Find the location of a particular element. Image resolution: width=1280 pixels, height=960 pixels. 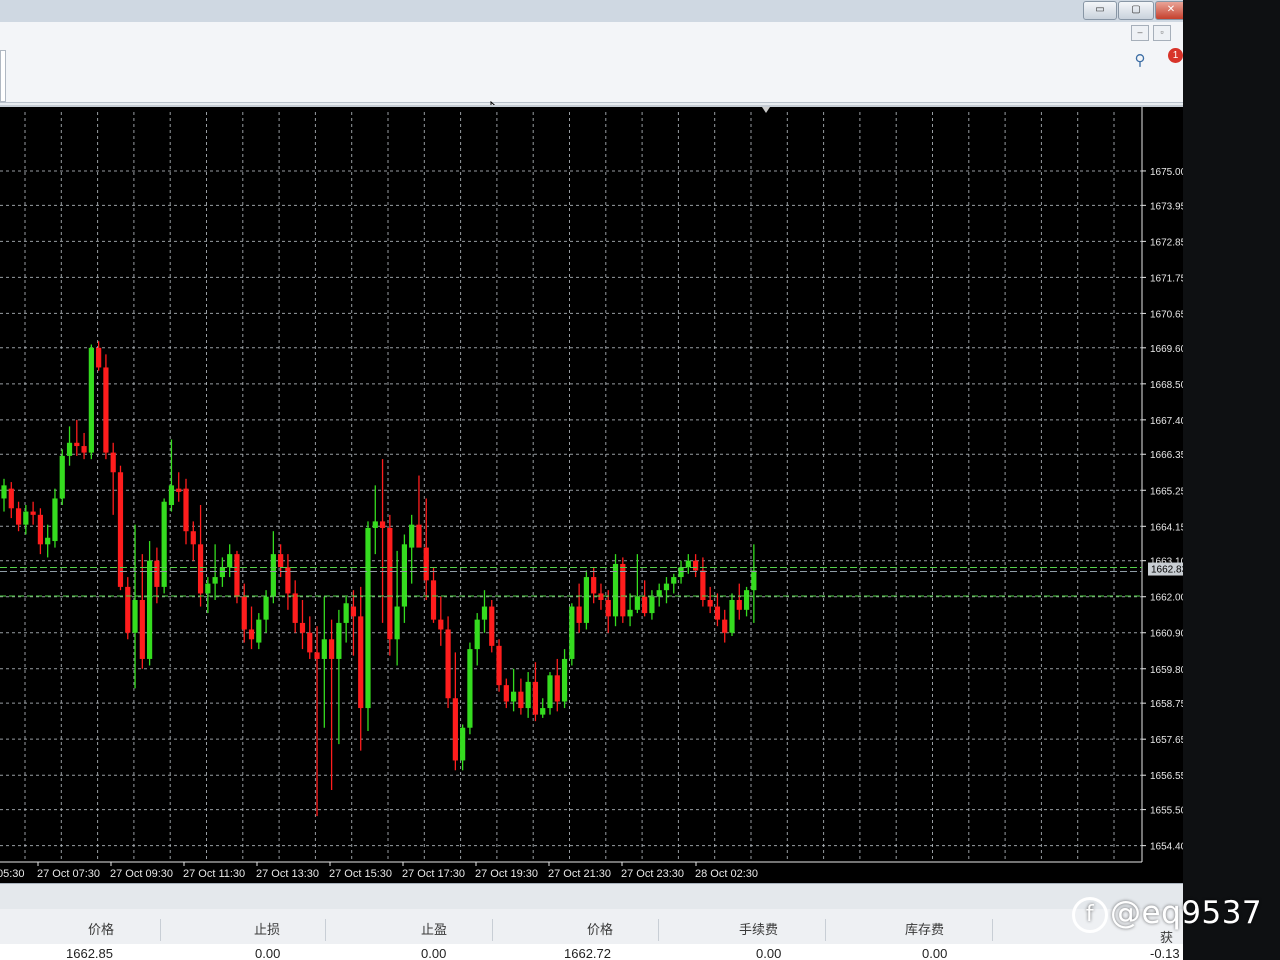

notification-badge: 1 is located at coordinates (1175, 55).